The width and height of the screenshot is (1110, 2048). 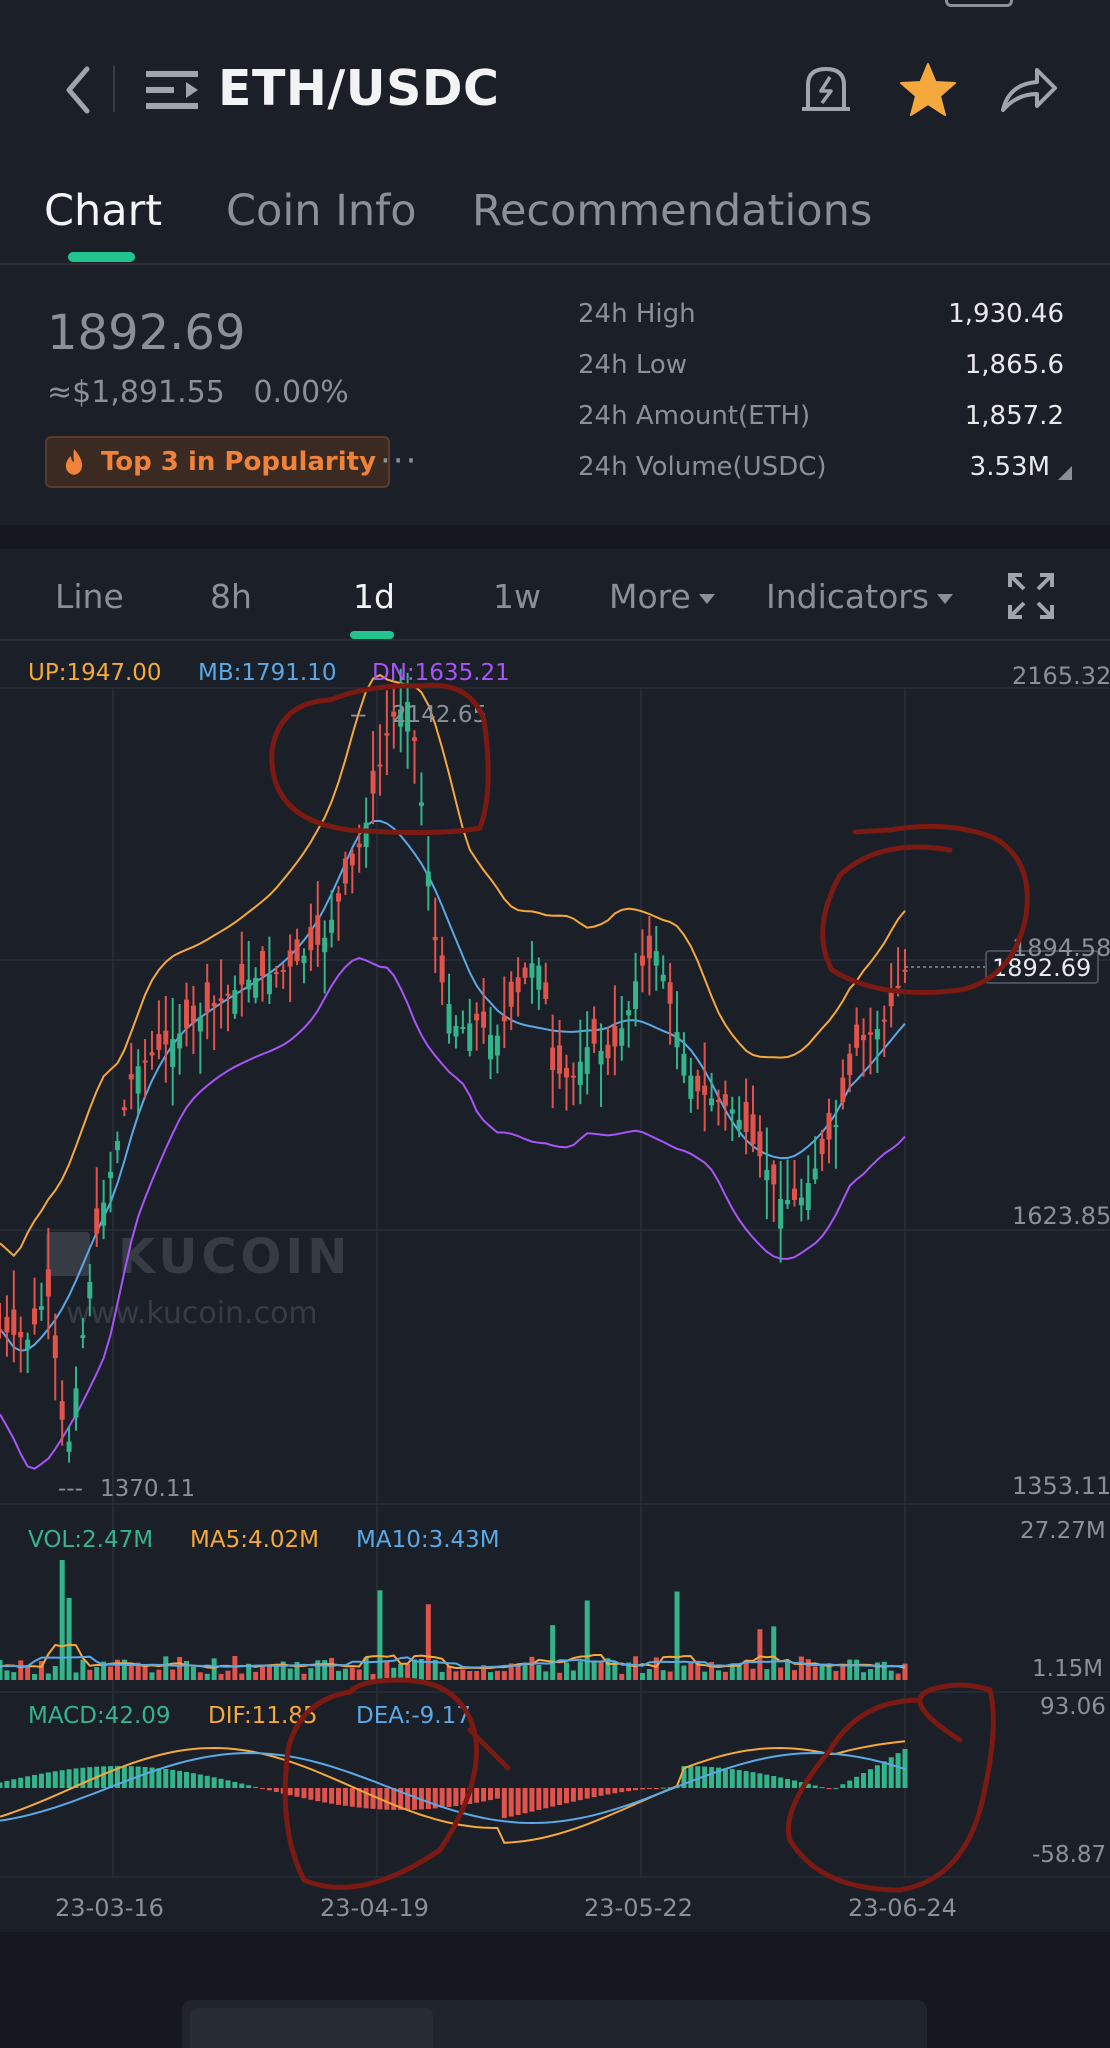 I want to click on popularity-badge: Top 3 in Popularity, so click(x=218, y=462).